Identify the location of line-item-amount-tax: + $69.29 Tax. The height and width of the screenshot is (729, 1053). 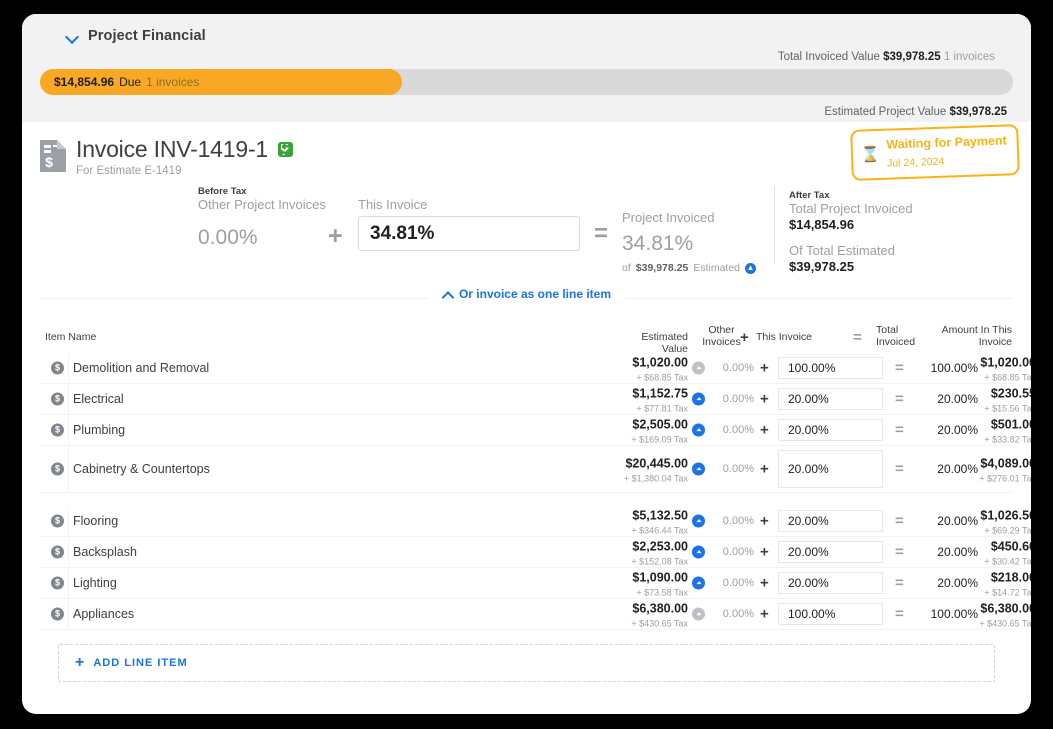
(1007, 530).